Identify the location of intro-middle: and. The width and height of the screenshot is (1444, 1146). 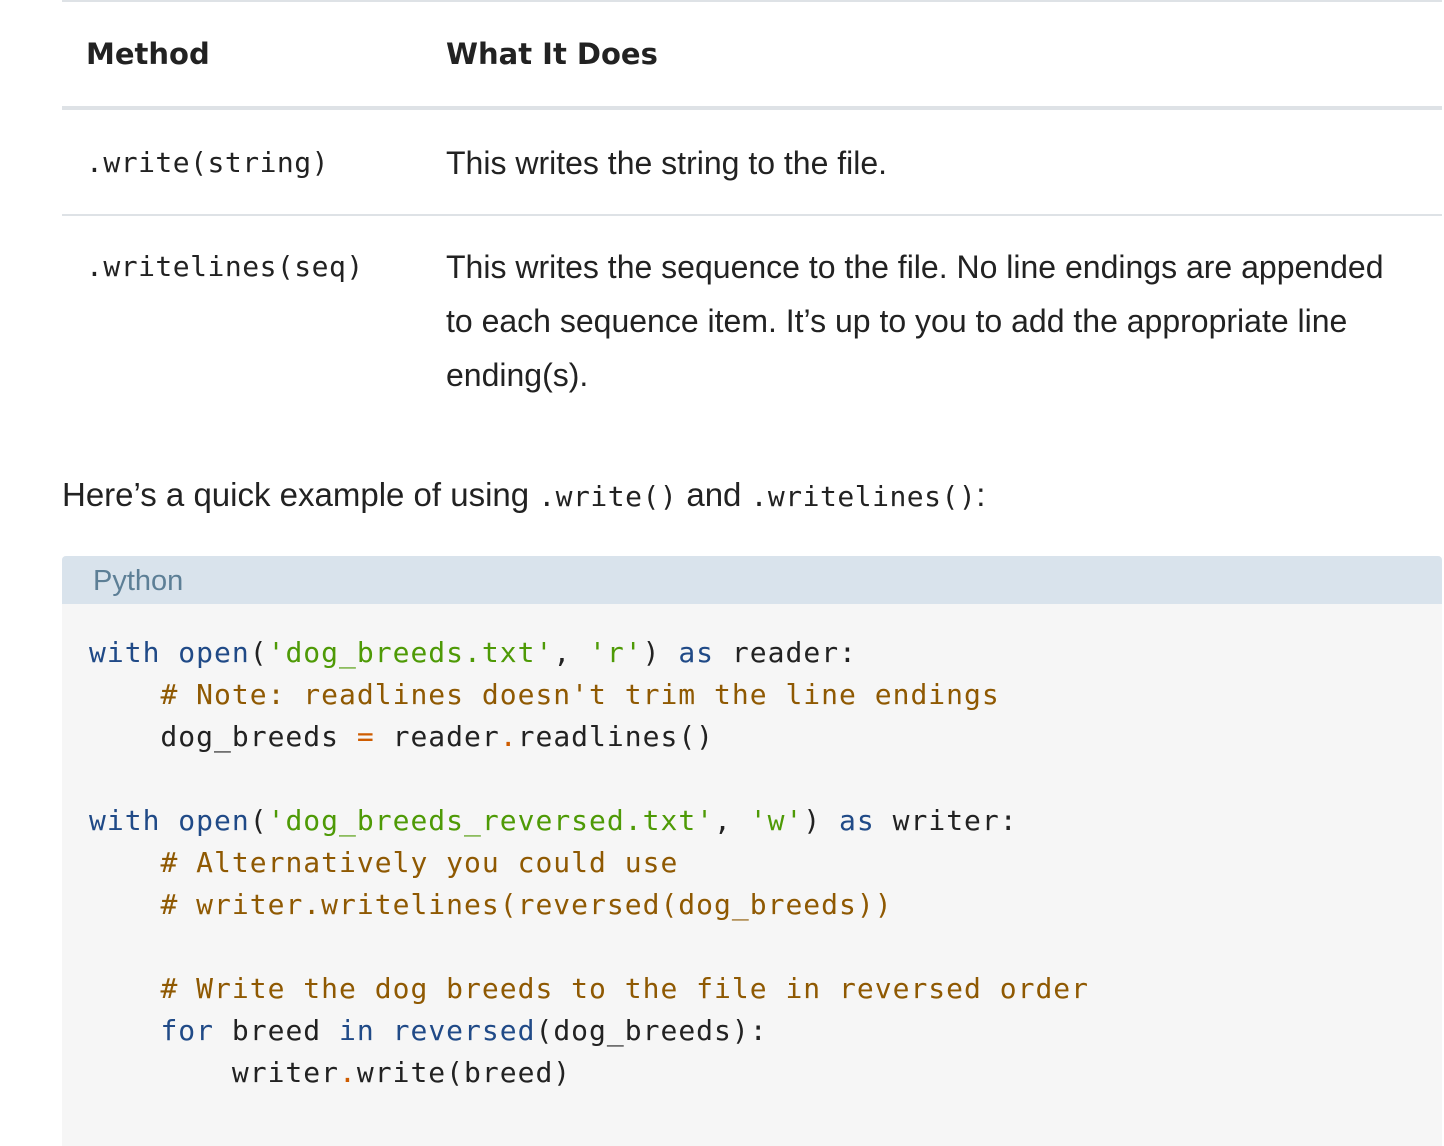
(714, 494).